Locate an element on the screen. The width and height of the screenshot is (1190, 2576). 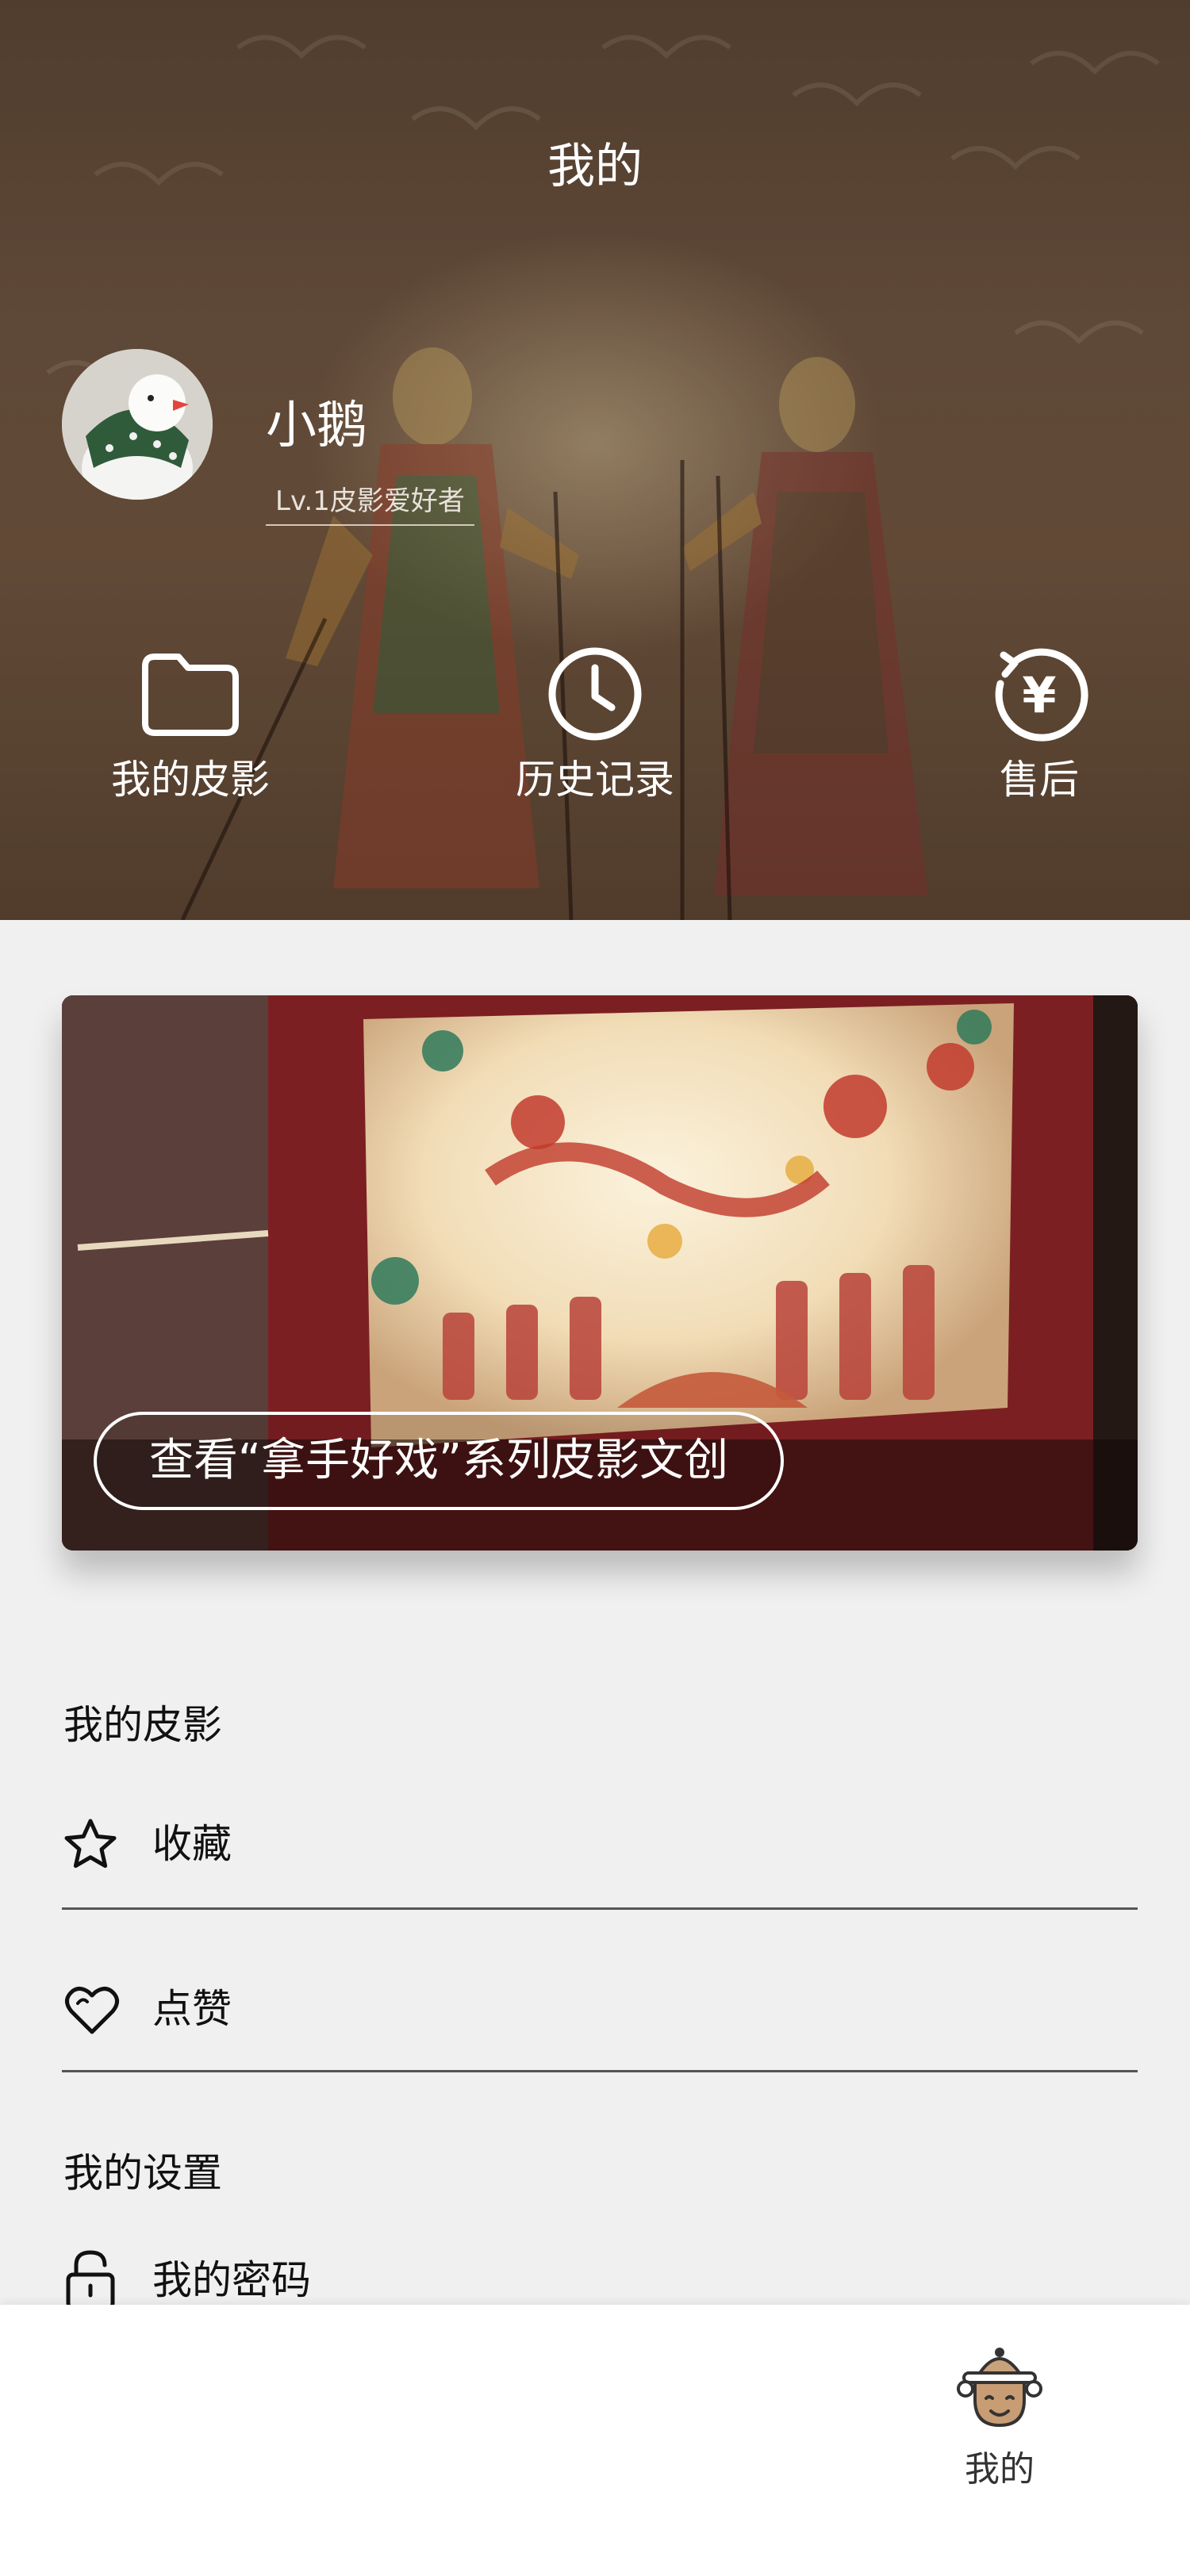
user-level-badge: Lv.1皮影爱好者 is located at coordinates (370, 503).